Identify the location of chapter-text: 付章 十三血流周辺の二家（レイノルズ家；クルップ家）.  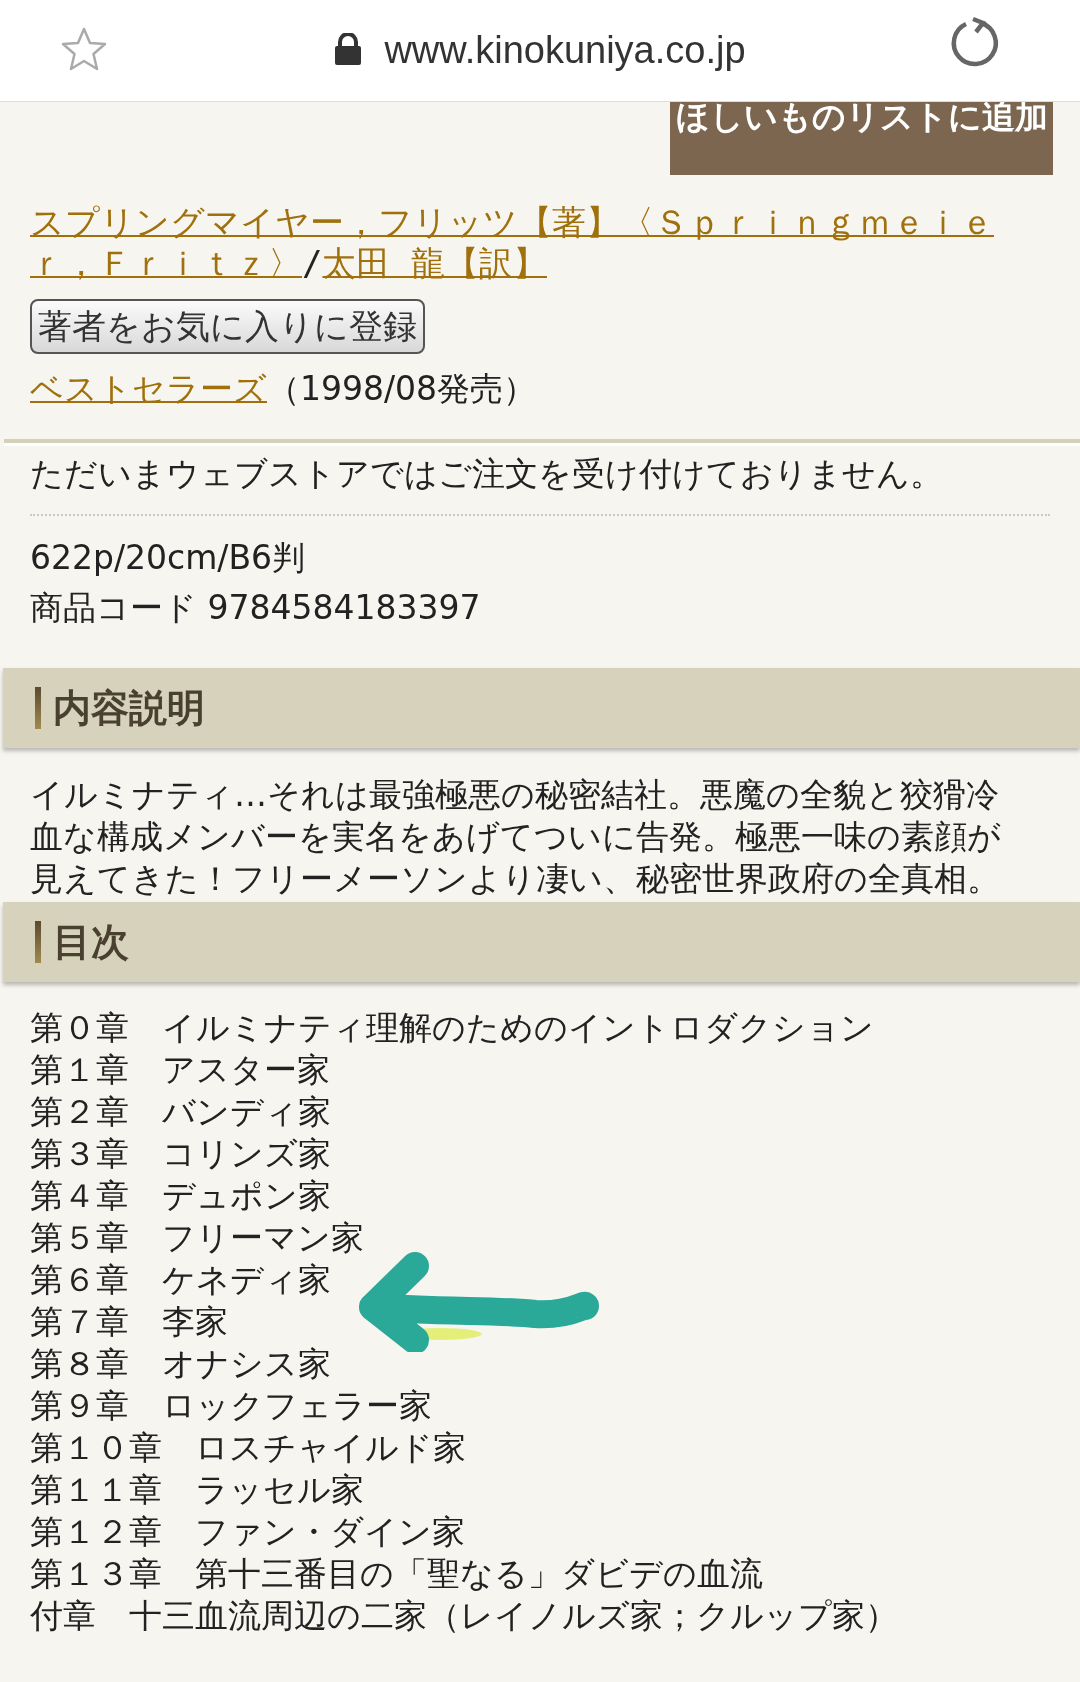
(464, 1616).